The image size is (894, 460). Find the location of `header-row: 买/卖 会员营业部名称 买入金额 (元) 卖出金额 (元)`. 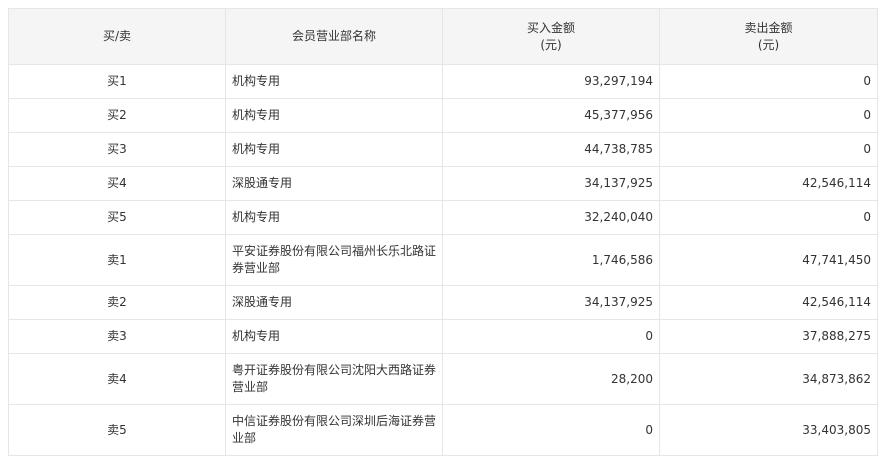

header-row: 买/卖 会员营业部名称 买入金额 (元) 卖出金额 (元) is located at coordinates (443, 36).